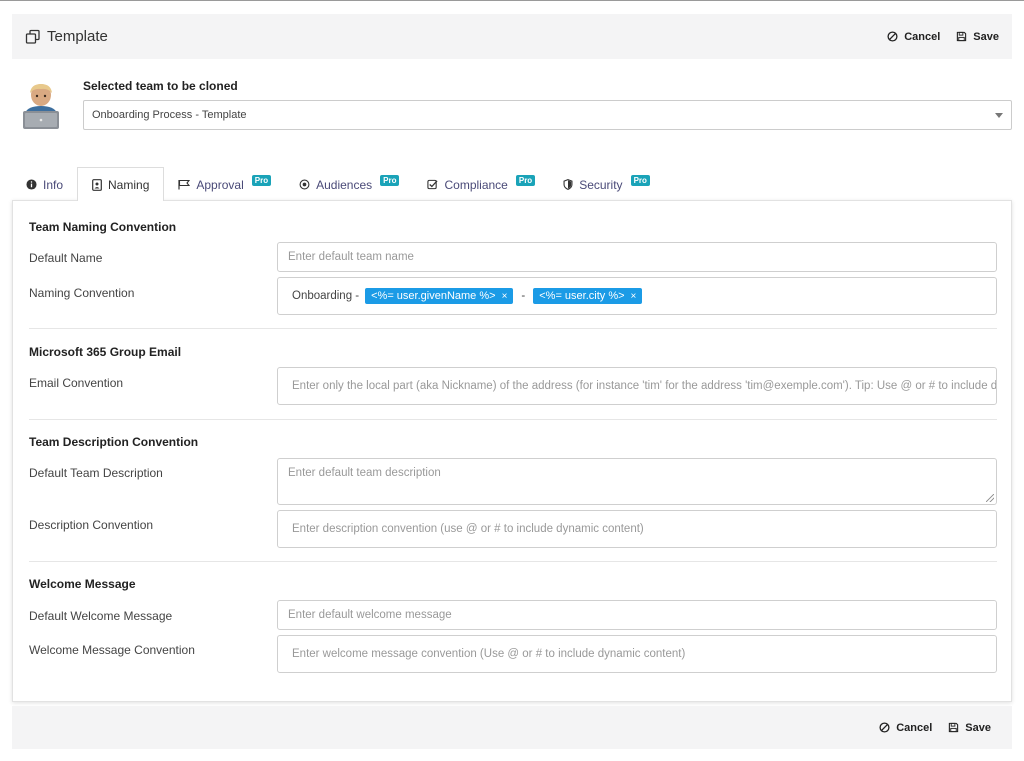 The height and width of the screenshot is (761, 1024). What do you see at coordinates (370, 615) in the screenshot?
I see `default-welcome-placeholder: Enter default welcome message` at bounding box center [370, 615].